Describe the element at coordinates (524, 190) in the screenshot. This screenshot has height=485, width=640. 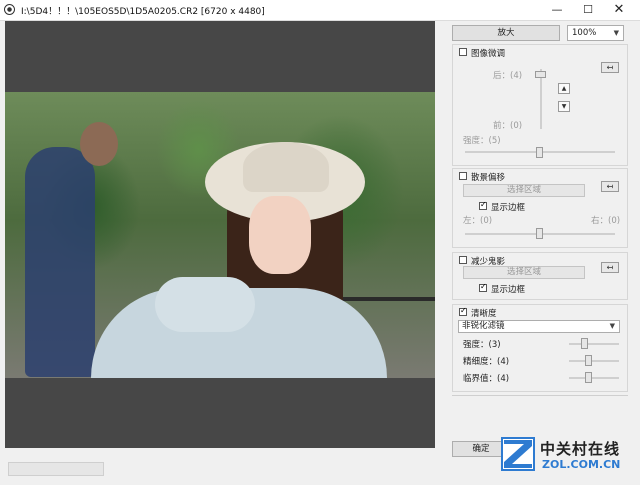
I see `bokeh-select-area-button: 选择区域` at that location.